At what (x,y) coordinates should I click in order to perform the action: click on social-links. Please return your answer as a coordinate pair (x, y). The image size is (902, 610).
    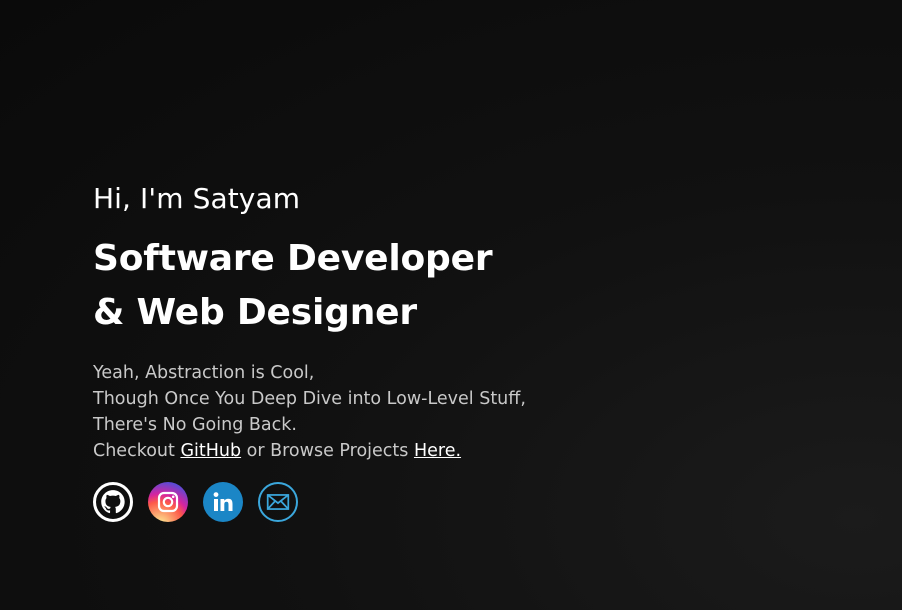
    Looking at the image, I should click on (373, 502).